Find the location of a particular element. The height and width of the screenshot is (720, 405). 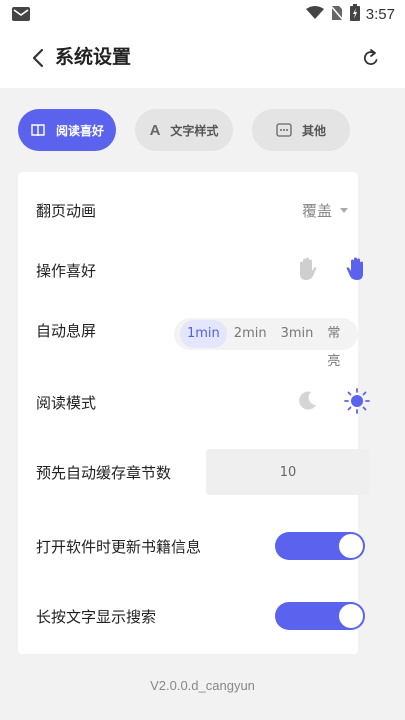

status-time: 3:57 is located at coordinates (380, 14).